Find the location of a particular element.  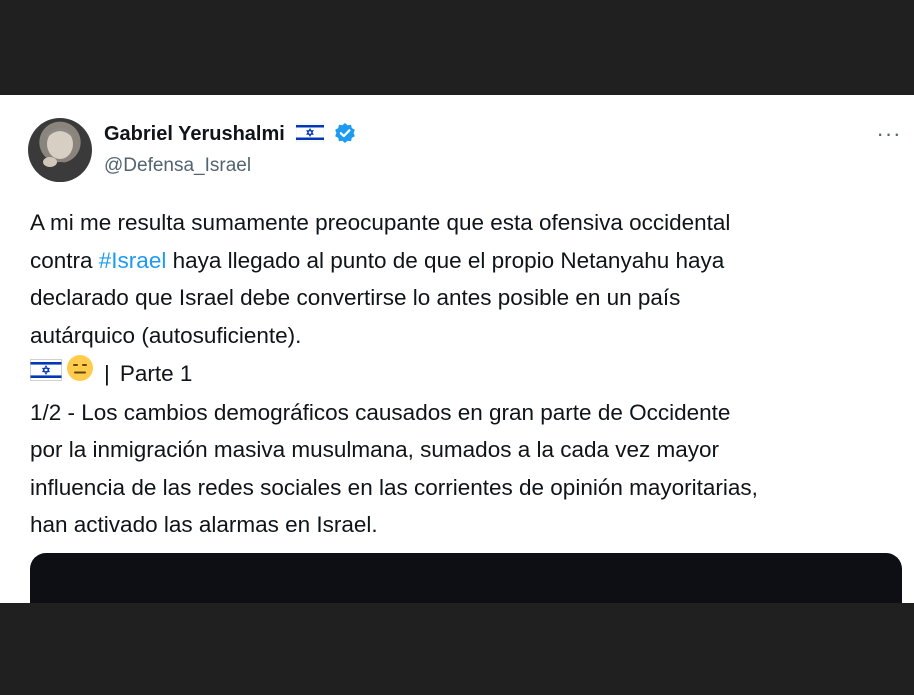

expressionless-face-emoji-icon is located at coordinates (80, 374).